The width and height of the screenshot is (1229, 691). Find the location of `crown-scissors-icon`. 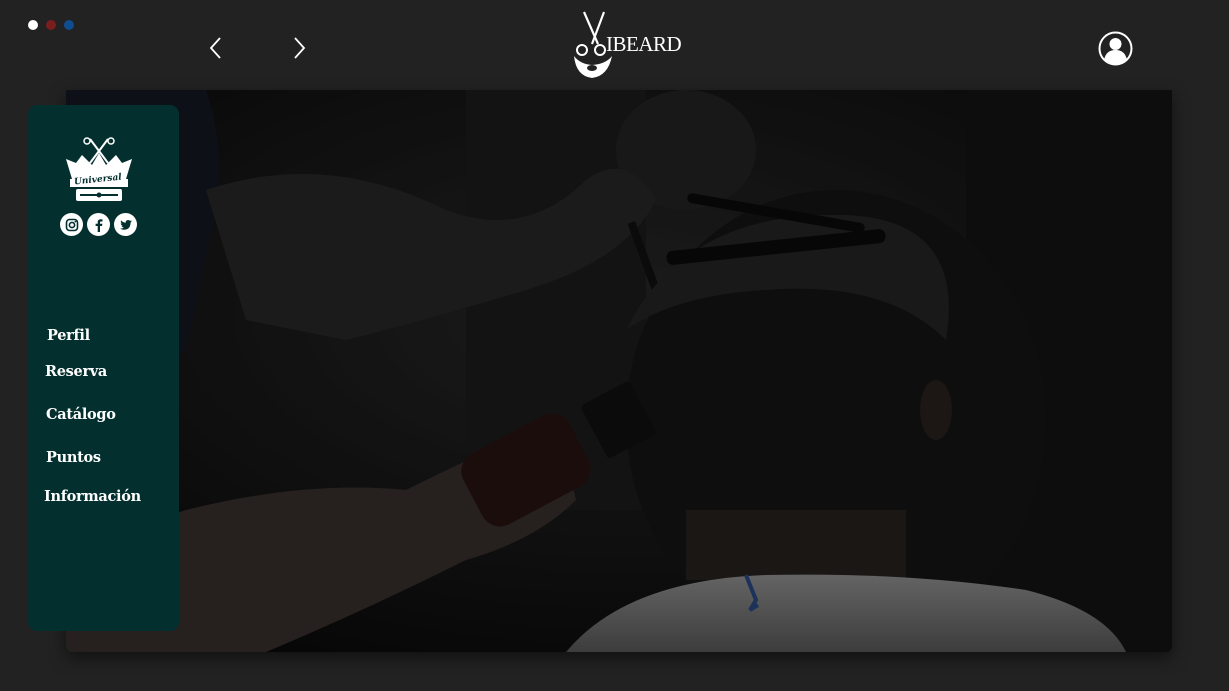

crown-scissors-icon is located at coordinates (99, 169).